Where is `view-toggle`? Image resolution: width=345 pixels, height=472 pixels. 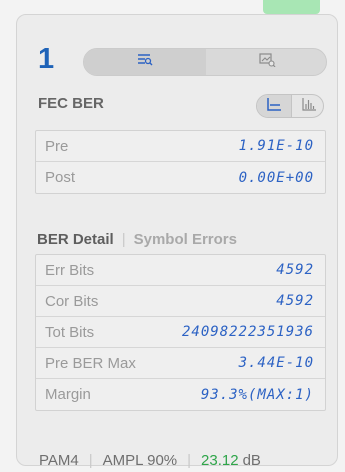
view-toggle is located at coordinates (205, 62).